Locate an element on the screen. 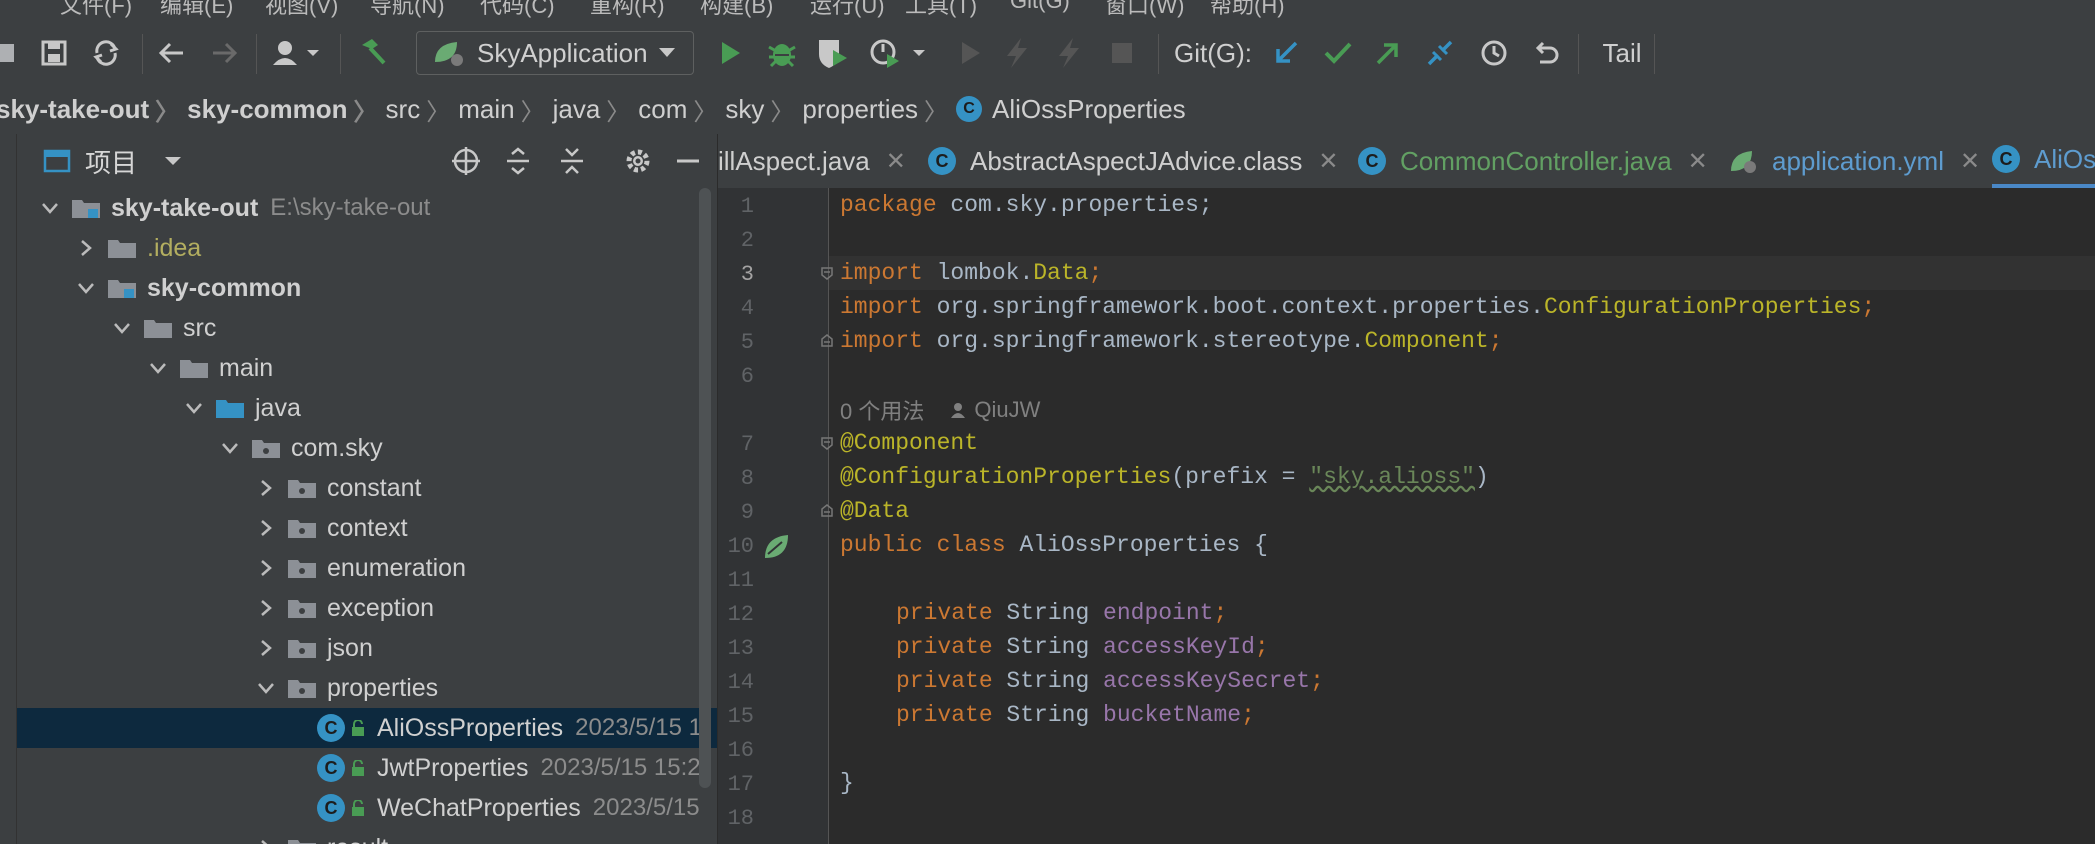  save-all-icon is located at coordinates (54, 53).